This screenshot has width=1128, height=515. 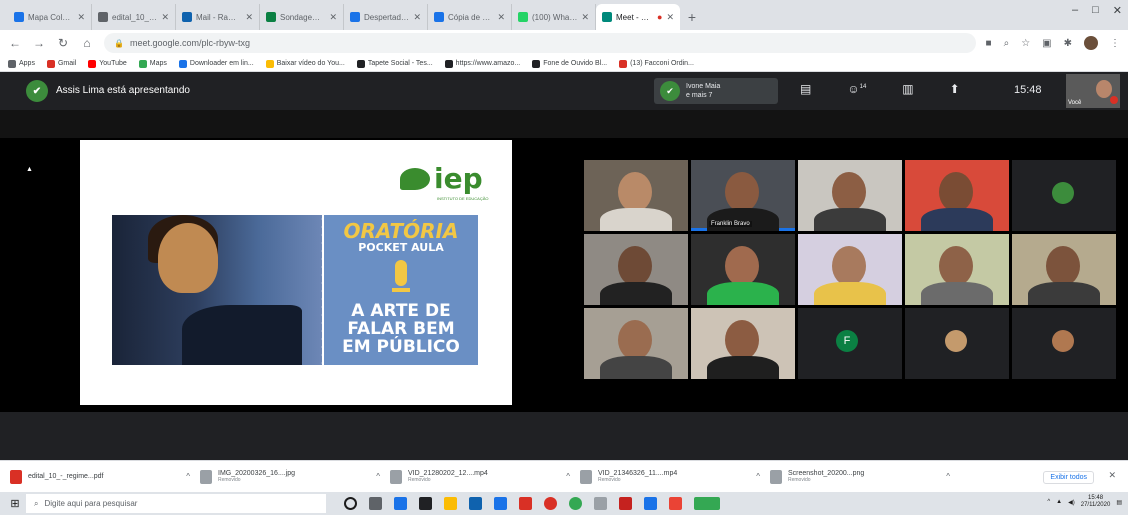 What do you see at coordinates (1119, 502) in the screenshot?
I see `notifications-icon: ▤` at bounding box center [1119, 502].